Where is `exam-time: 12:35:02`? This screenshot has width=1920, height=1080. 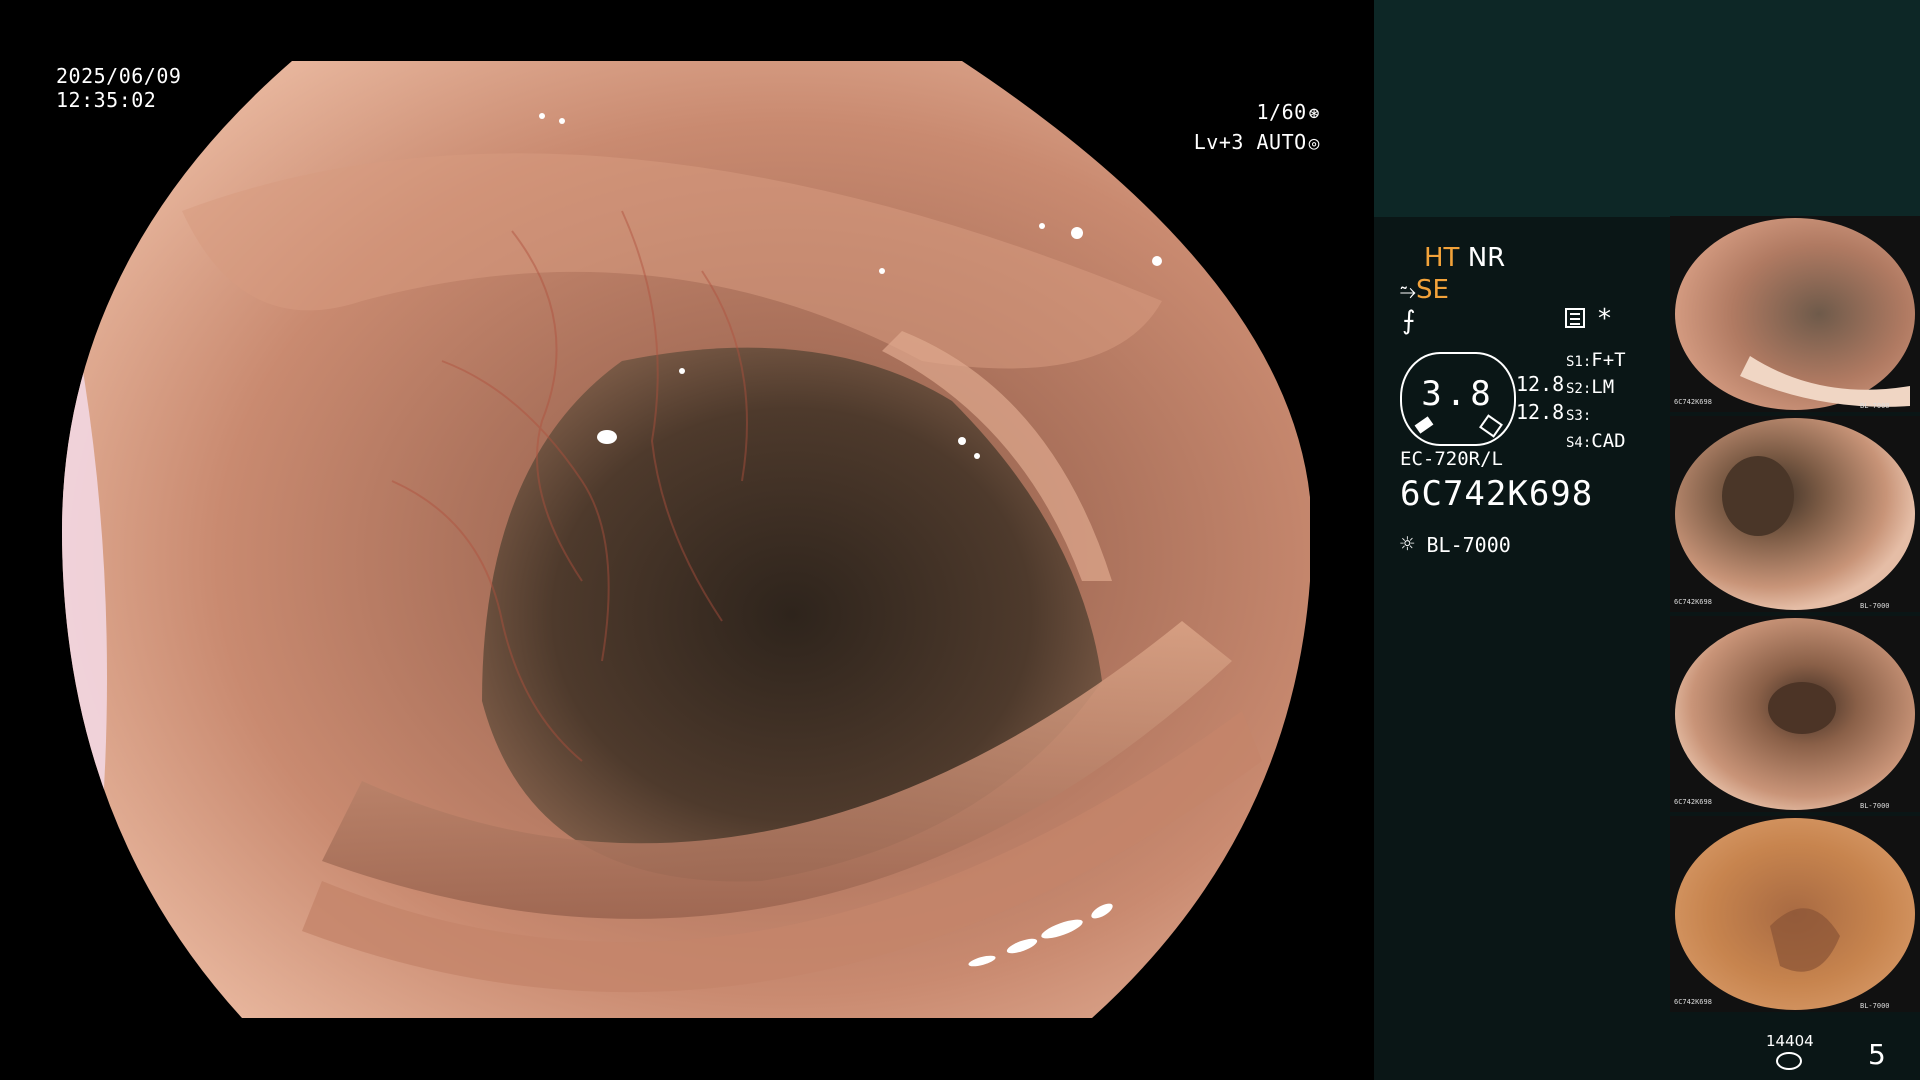
exam-time: 12:35:02 is located at coordinates (106, 100).